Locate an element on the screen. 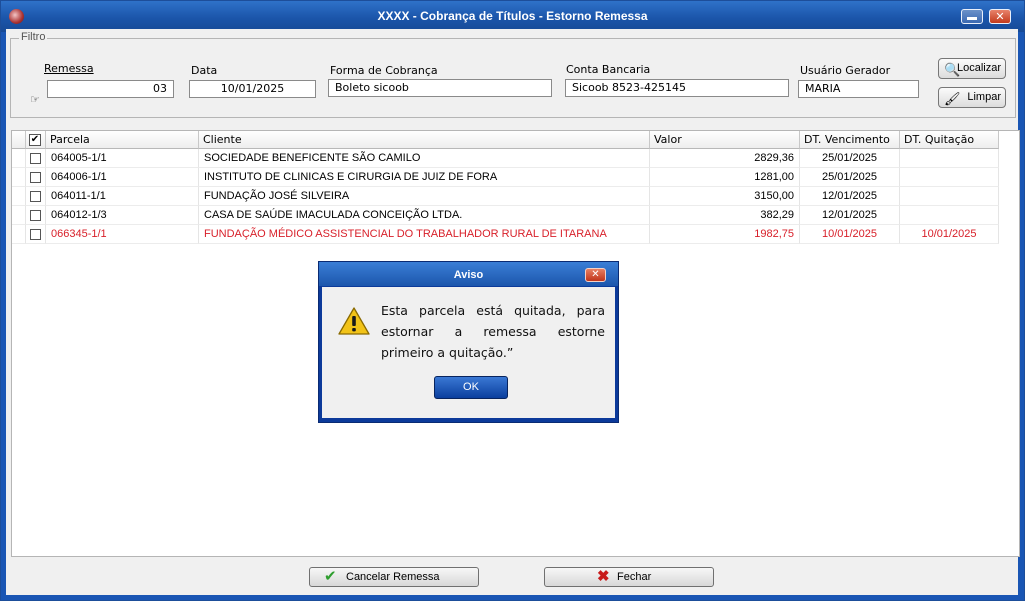  cell-parcela: 064006-1/1 is located at coordinates (122, 177).